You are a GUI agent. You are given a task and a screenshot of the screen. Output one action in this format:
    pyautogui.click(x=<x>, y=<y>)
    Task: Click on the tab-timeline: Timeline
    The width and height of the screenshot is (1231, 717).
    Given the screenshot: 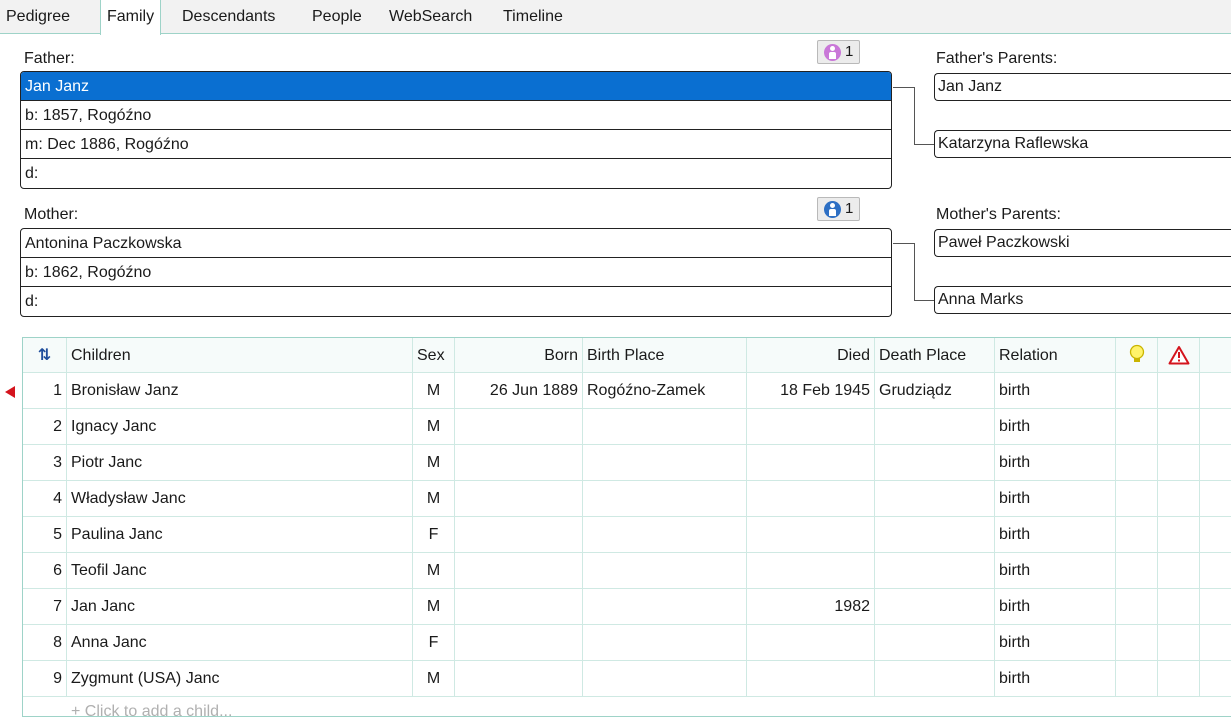 What is the action you would take?
    pyautogui.click(x=533, y=17)
    